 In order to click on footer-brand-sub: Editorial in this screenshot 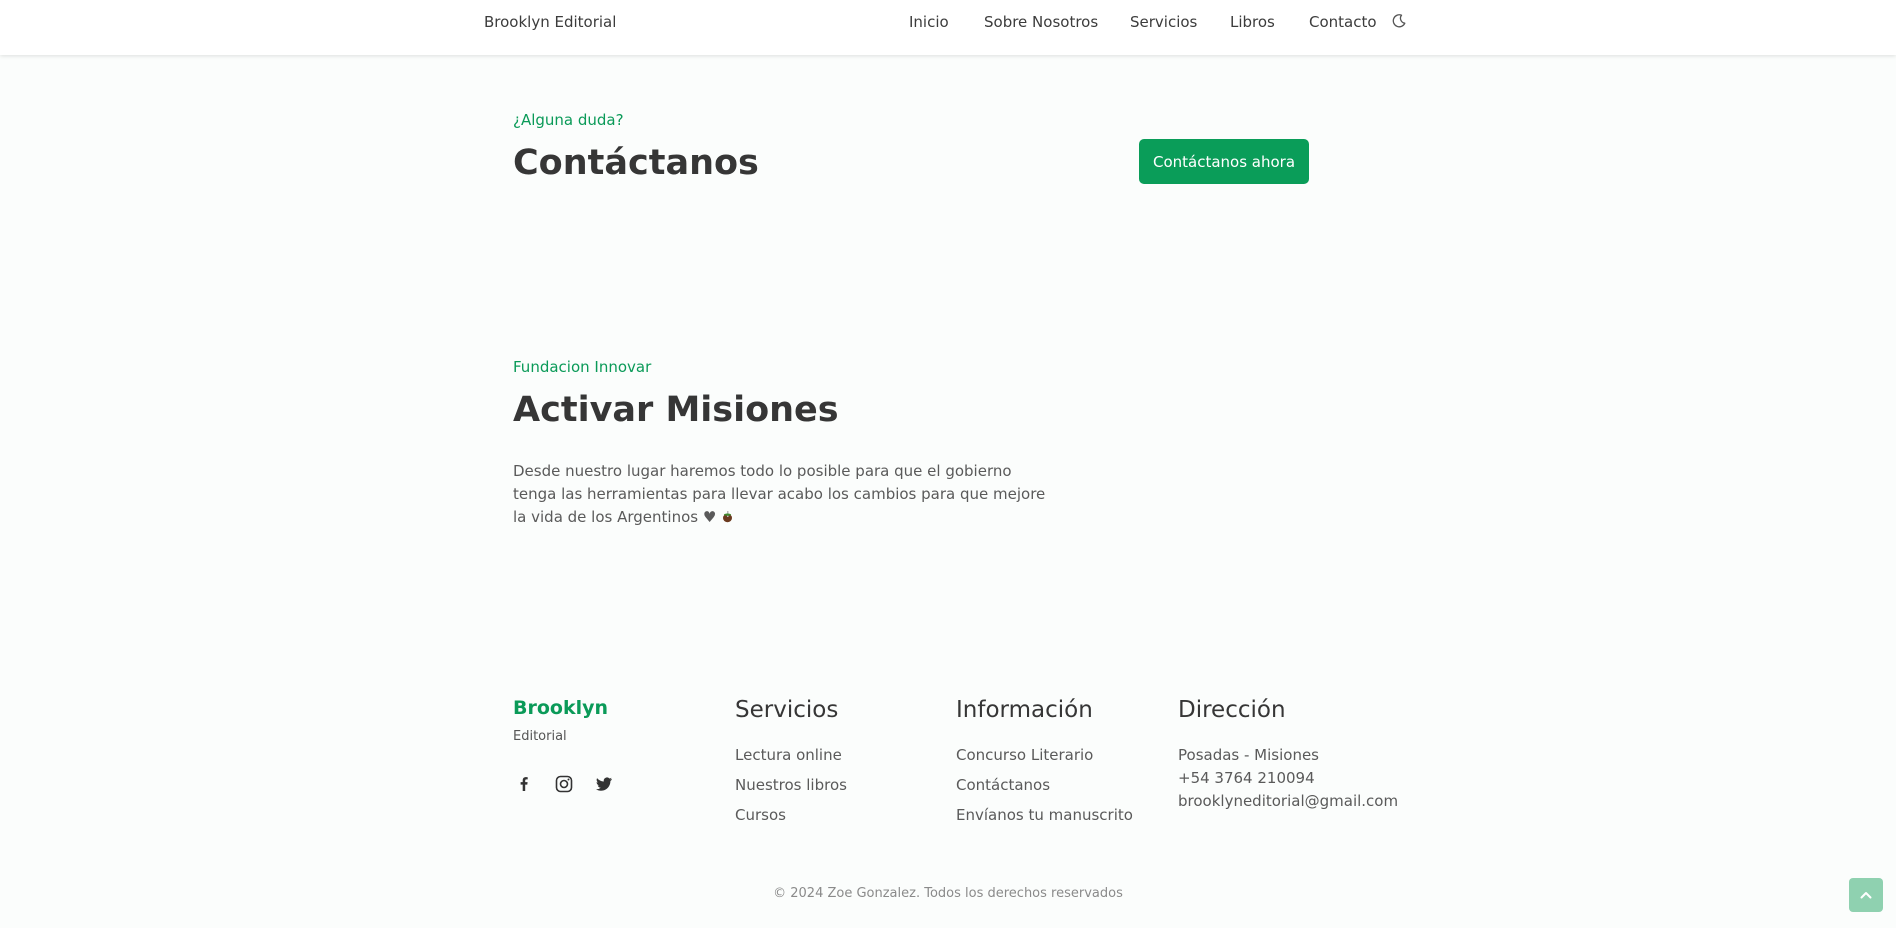, I will do `click(540, 736)`.